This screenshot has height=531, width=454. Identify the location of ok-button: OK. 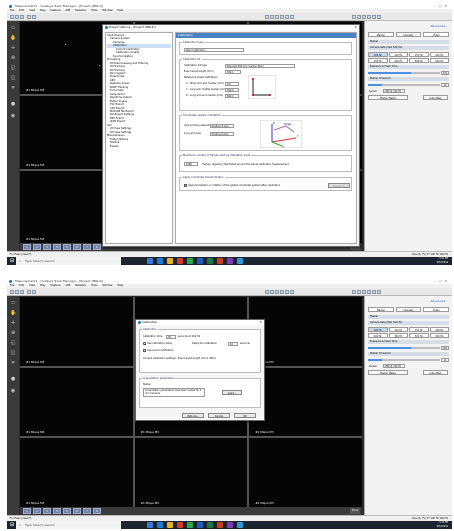
(245, 415).